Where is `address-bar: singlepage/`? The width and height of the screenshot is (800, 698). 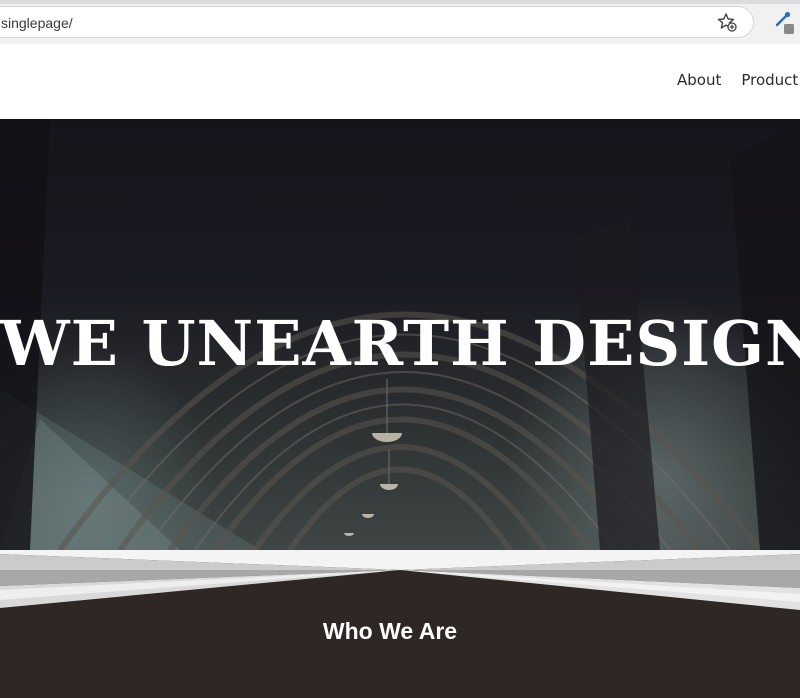
address-bar: singlepage/ is located at coordinates (377, 22).